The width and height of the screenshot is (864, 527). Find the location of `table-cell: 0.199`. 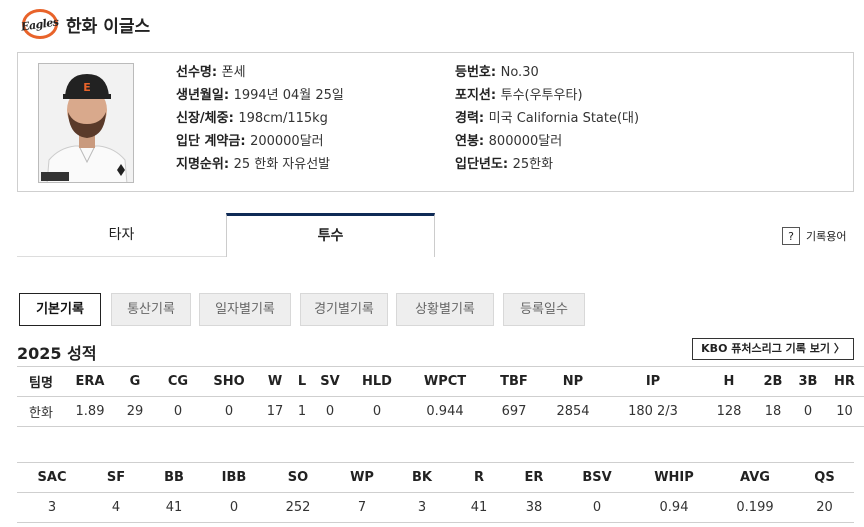

table-cell: 0.199 is located at coordinates (755, 507).